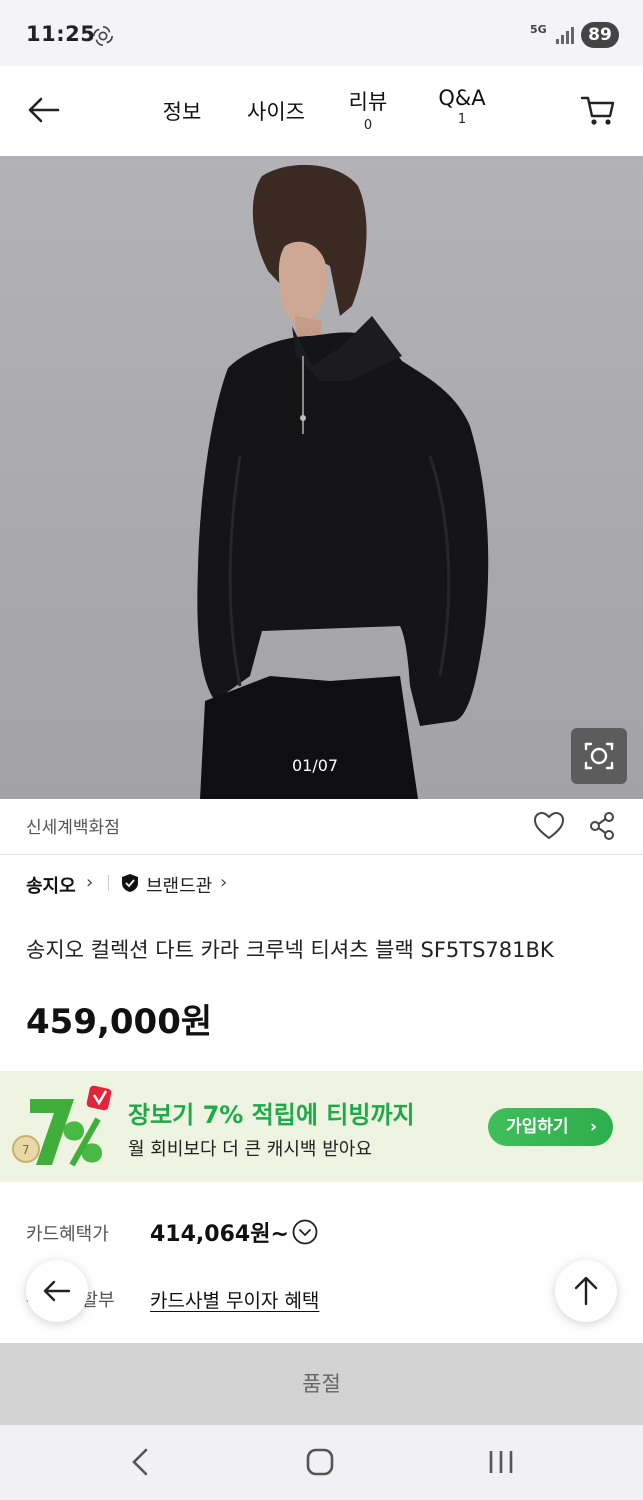 This screenshot has width=643, height=1500. What do you see at coordinates (219, 1234) in the screenshot?
I see `card-benefit-price: 414,064원~` at bounding box center [219, 1234].